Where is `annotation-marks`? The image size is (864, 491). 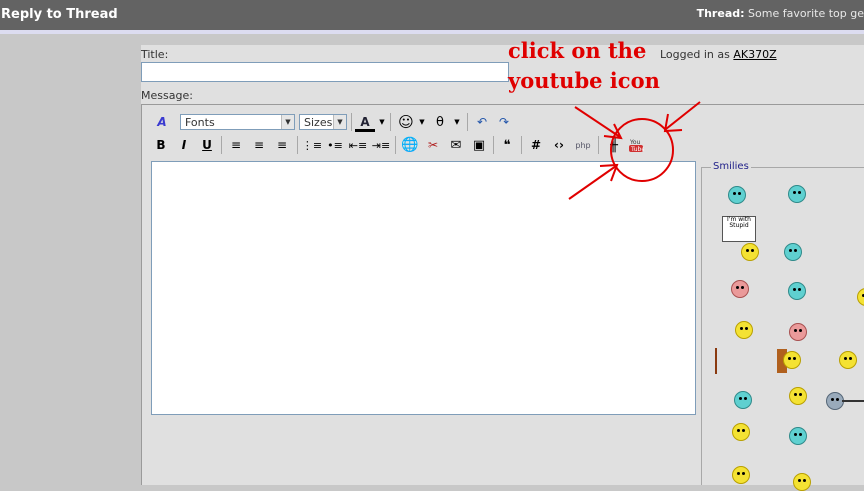
annotation-marks is located at coordinates (634, 150).